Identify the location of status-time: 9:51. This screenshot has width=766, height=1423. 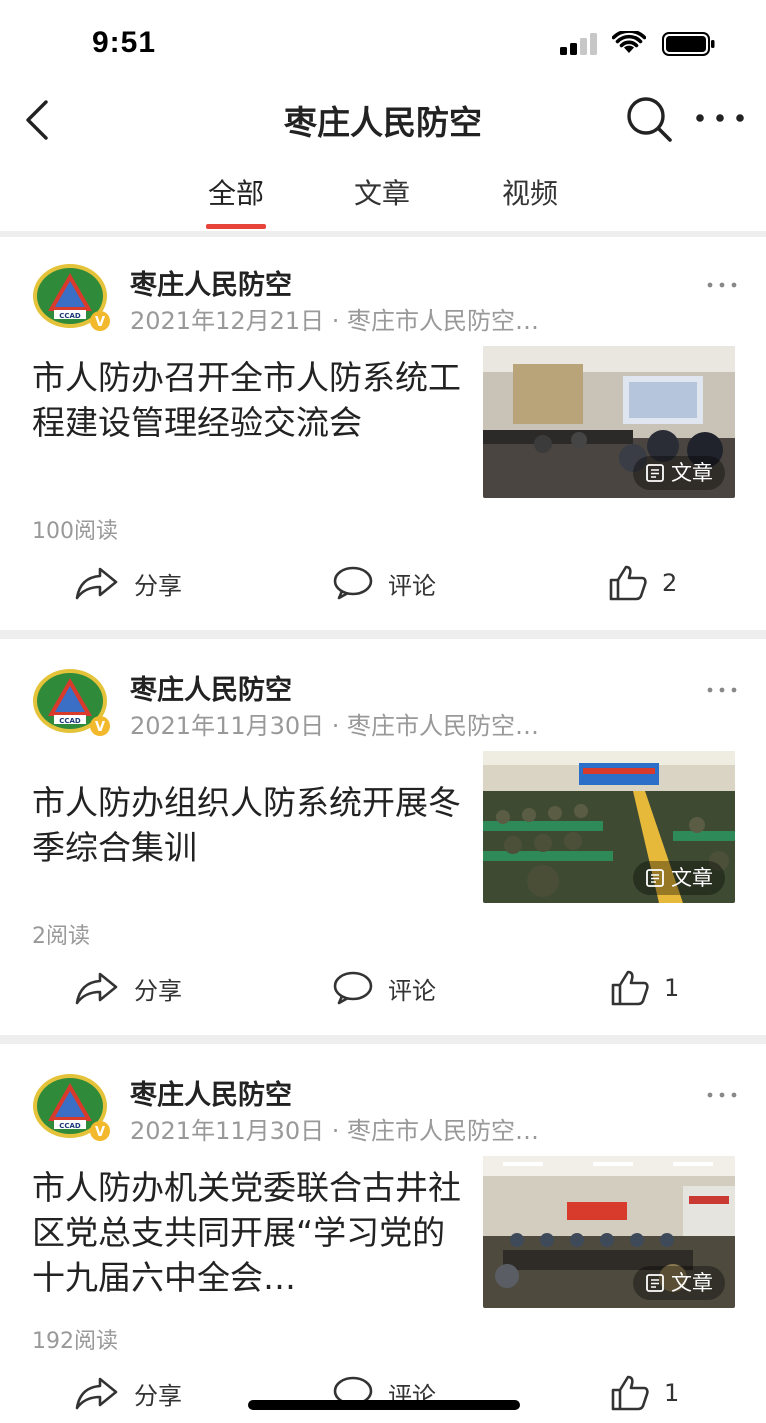
(124, 42).